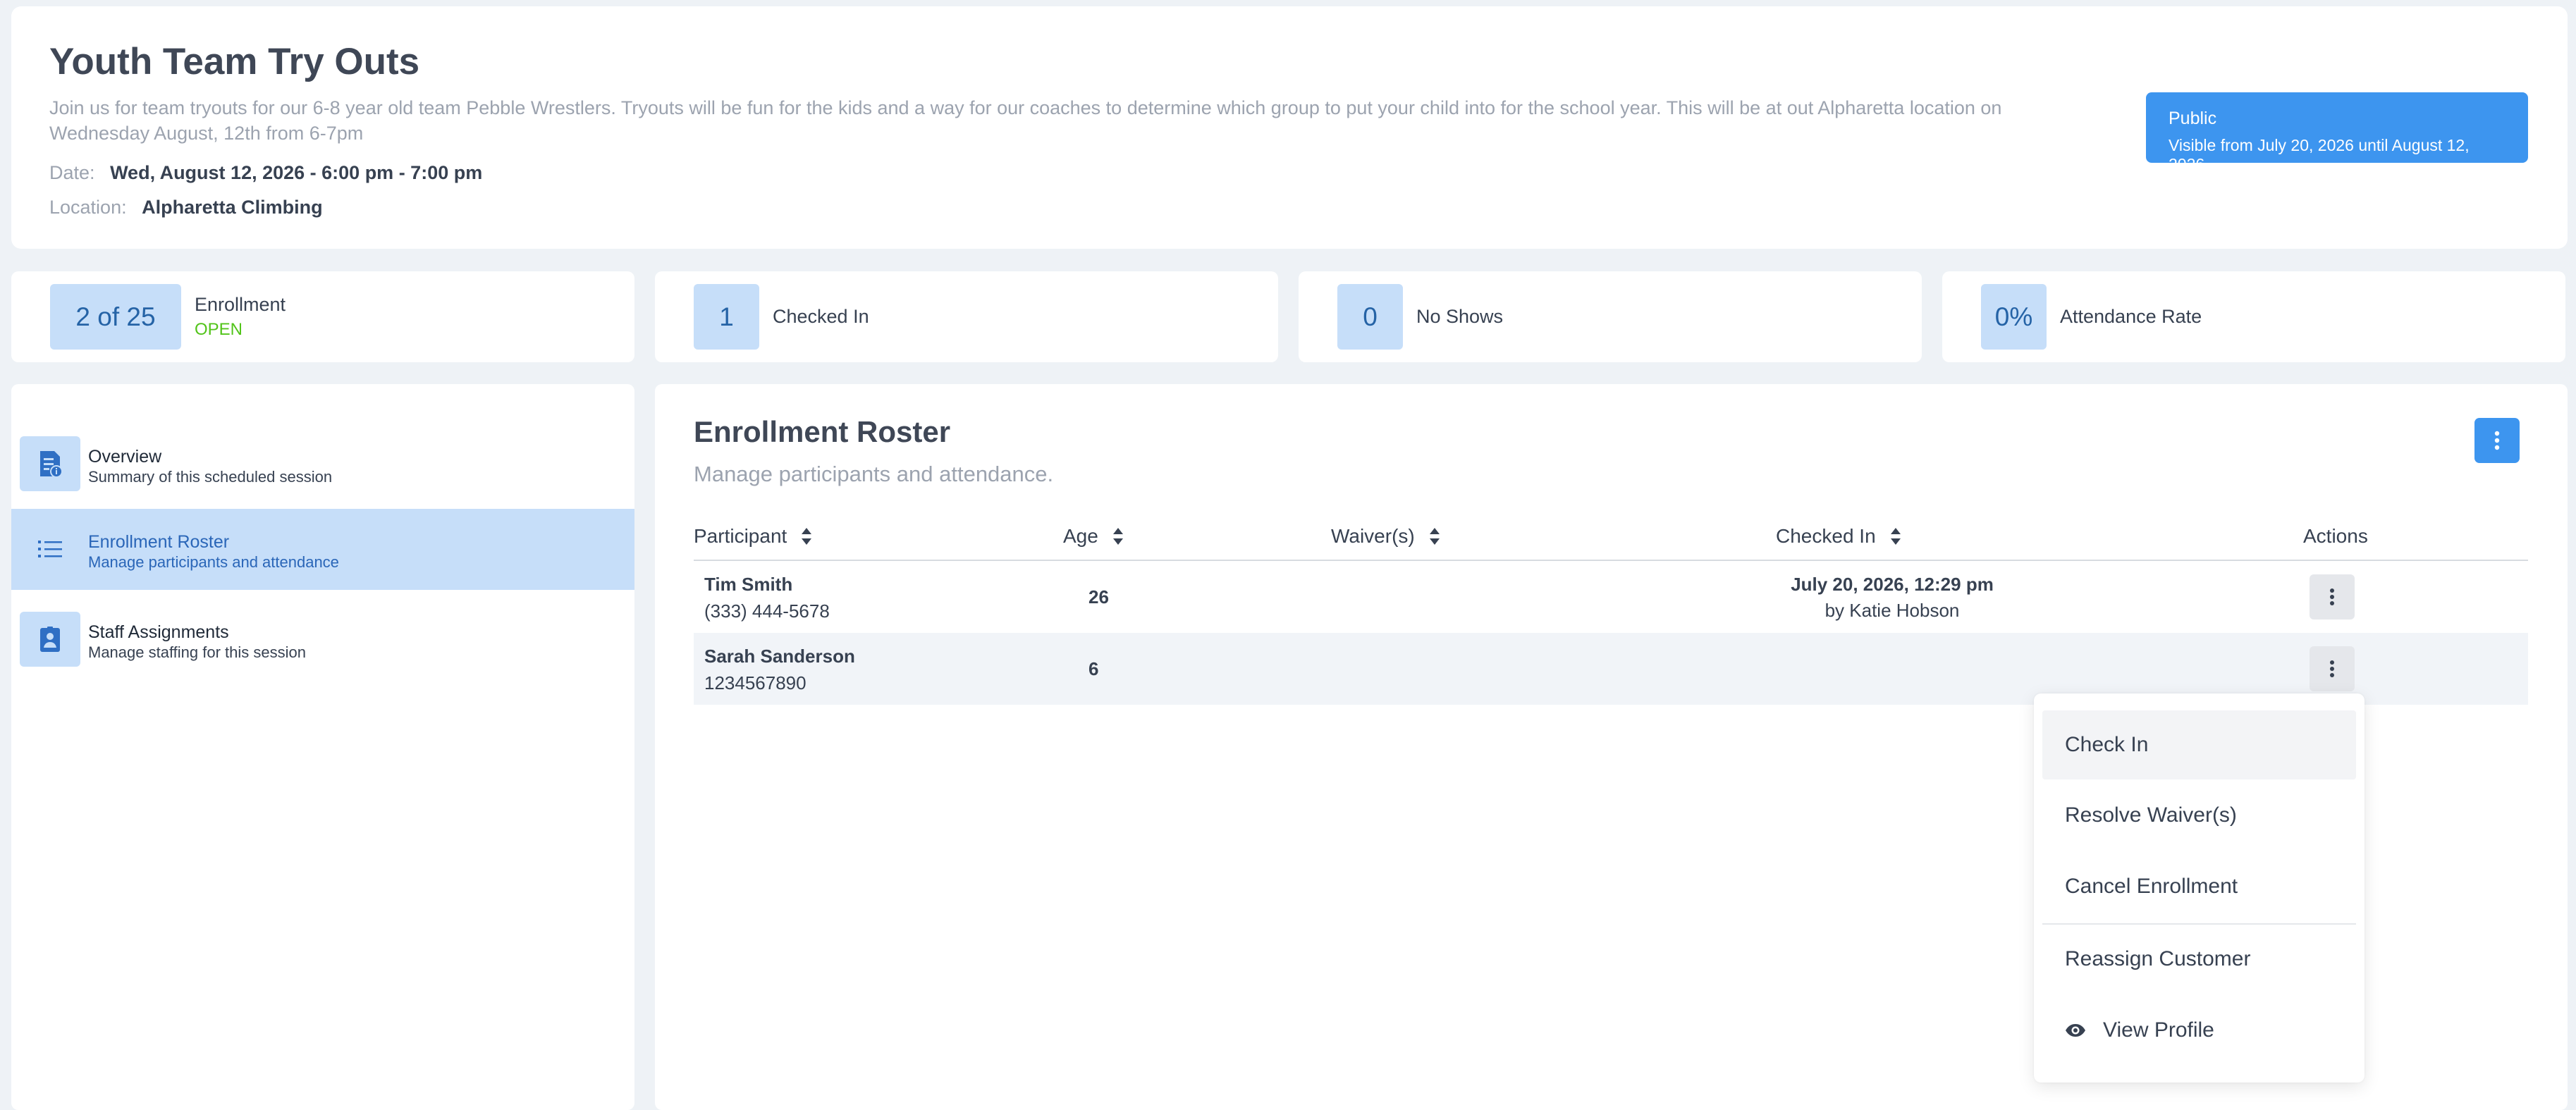  Describe the element at coordinates (50, 463) in the screenshot. I see `document-info-icon` at that location.